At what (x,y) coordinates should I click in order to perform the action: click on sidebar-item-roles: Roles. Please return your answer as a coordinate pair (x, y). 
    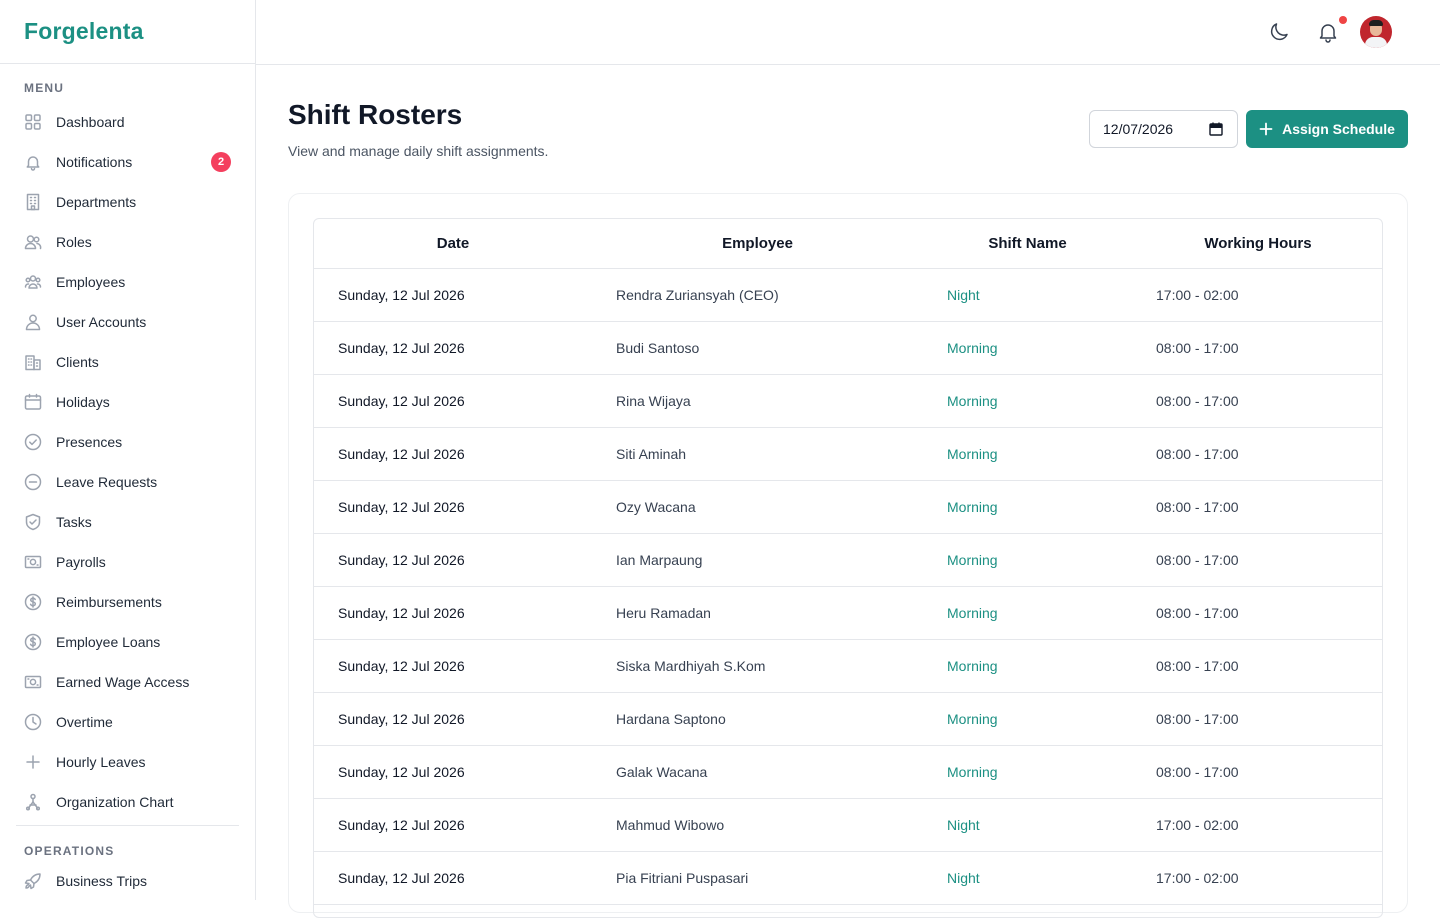
    Looking at the image, I should click on (127, 242).